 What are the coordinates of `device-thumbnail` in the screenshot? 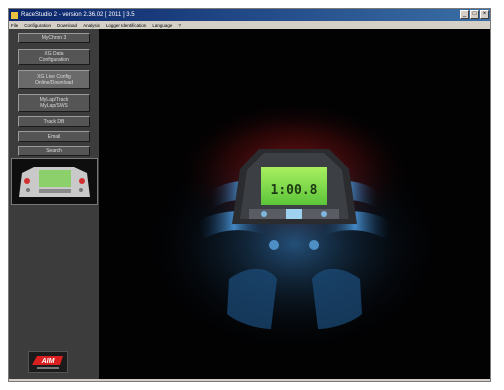 It's located at (54, 181).